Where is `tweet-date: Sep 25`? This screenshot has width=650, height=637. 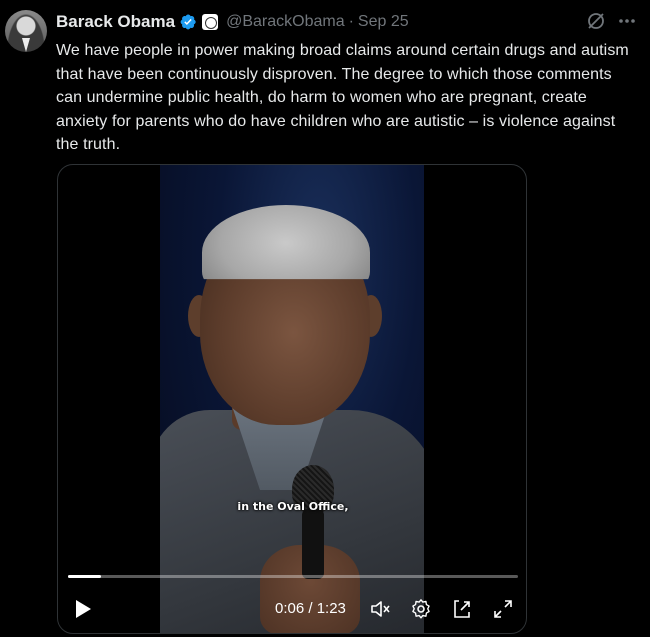
tweet-date: Sep 25 is located at coordinates (383, 22).